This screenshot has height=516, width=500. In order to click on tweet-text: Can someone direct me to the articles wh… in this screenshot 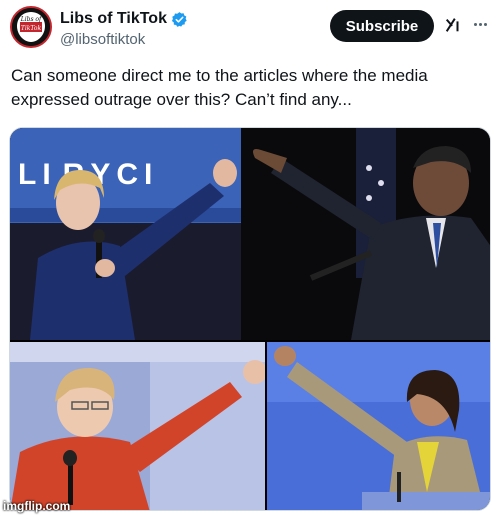, I will do `click(219, 87)`.